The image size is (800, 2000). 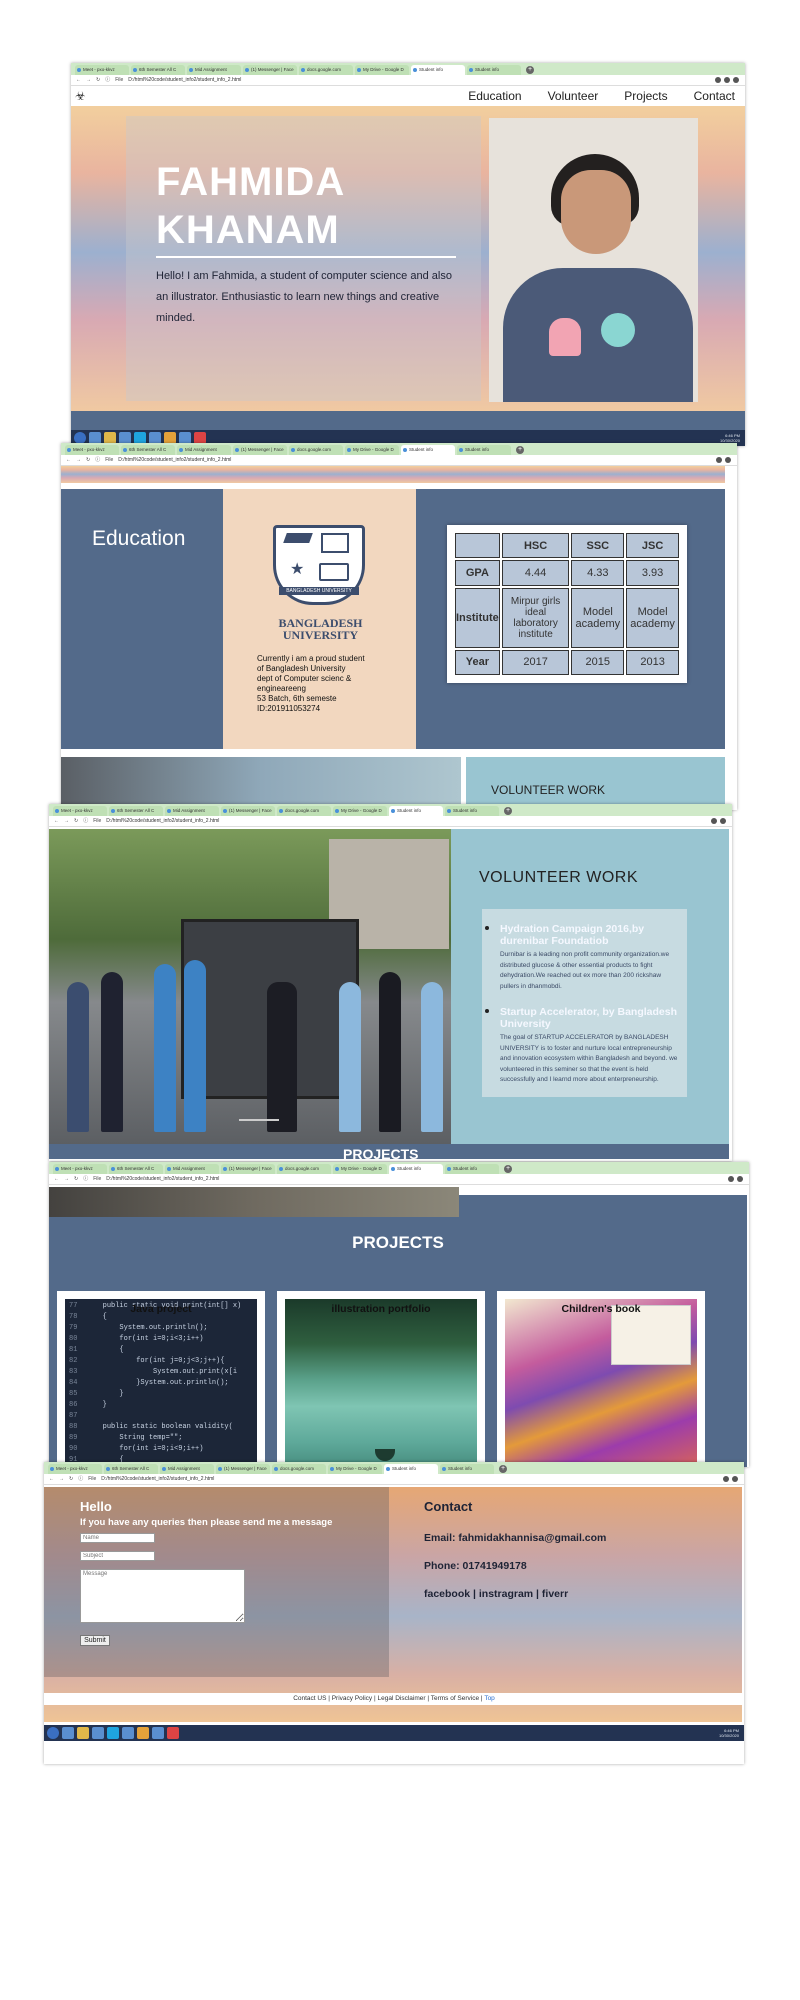 I want to click on folder-icon, so click(x=83, y=1733).